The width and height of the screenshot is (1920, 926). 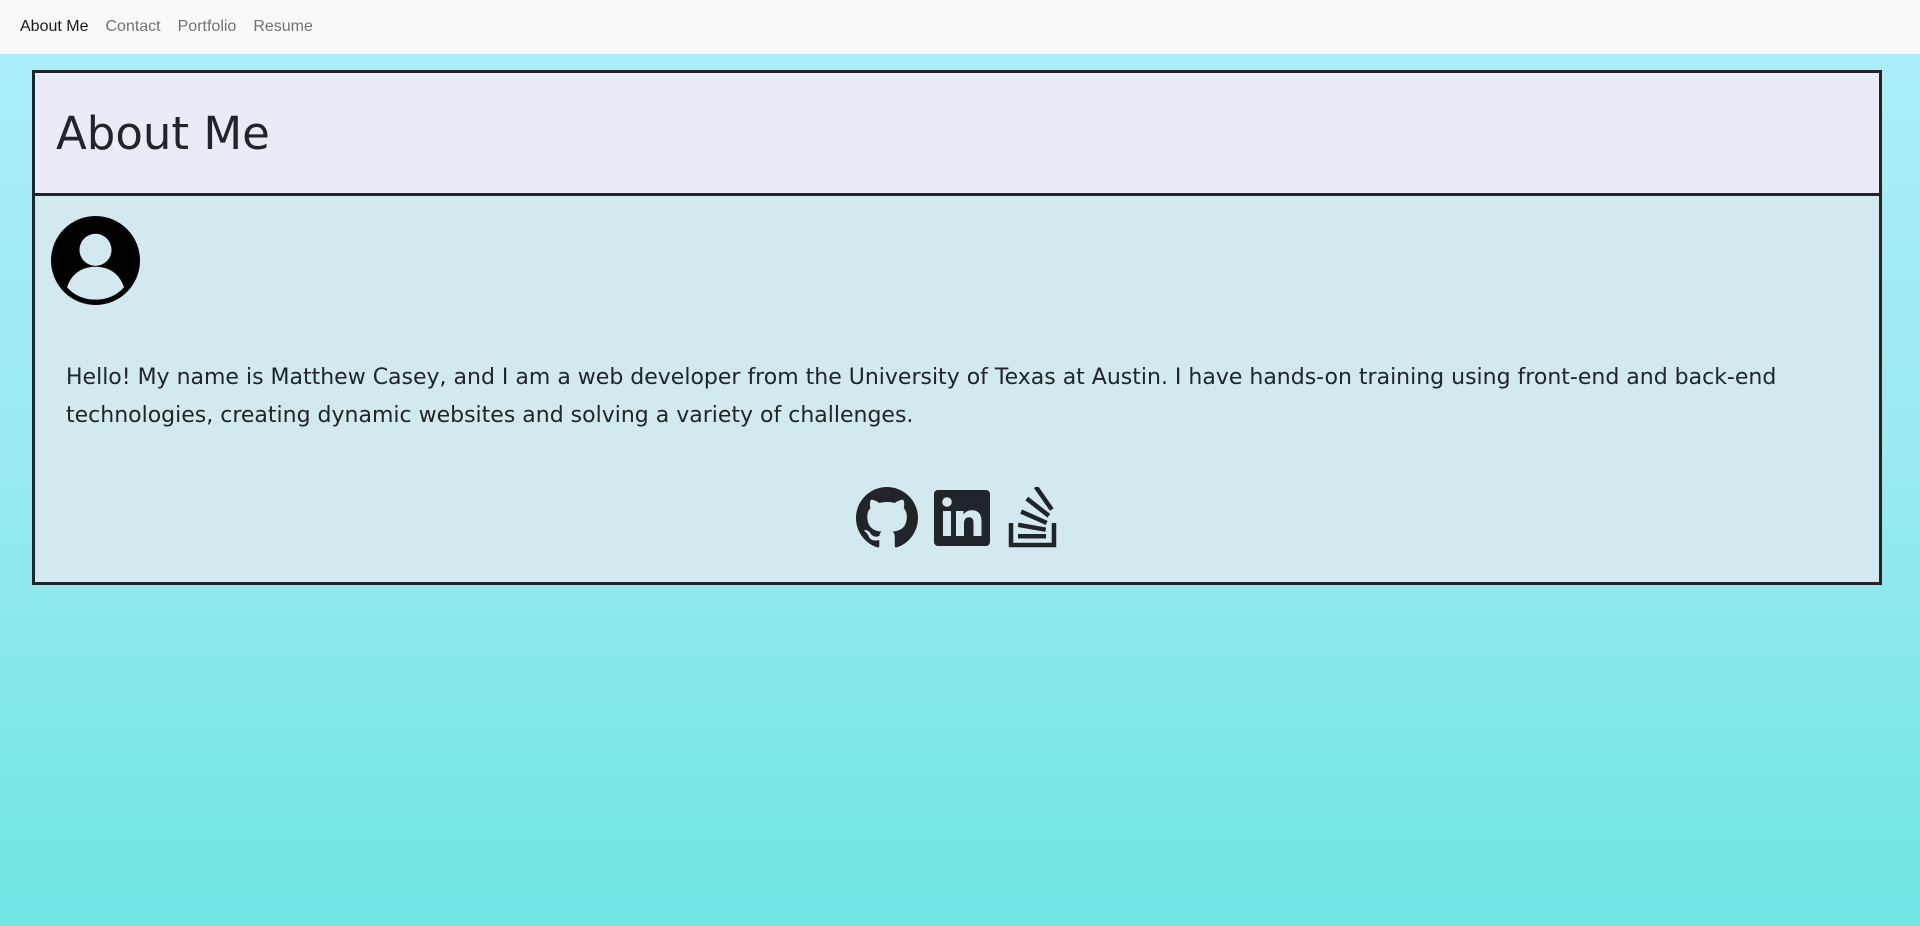 What do you see at coordinates (957, 134) in the screenshot?
I see `about-card-header: About Me` at bounding box center [957, 134].